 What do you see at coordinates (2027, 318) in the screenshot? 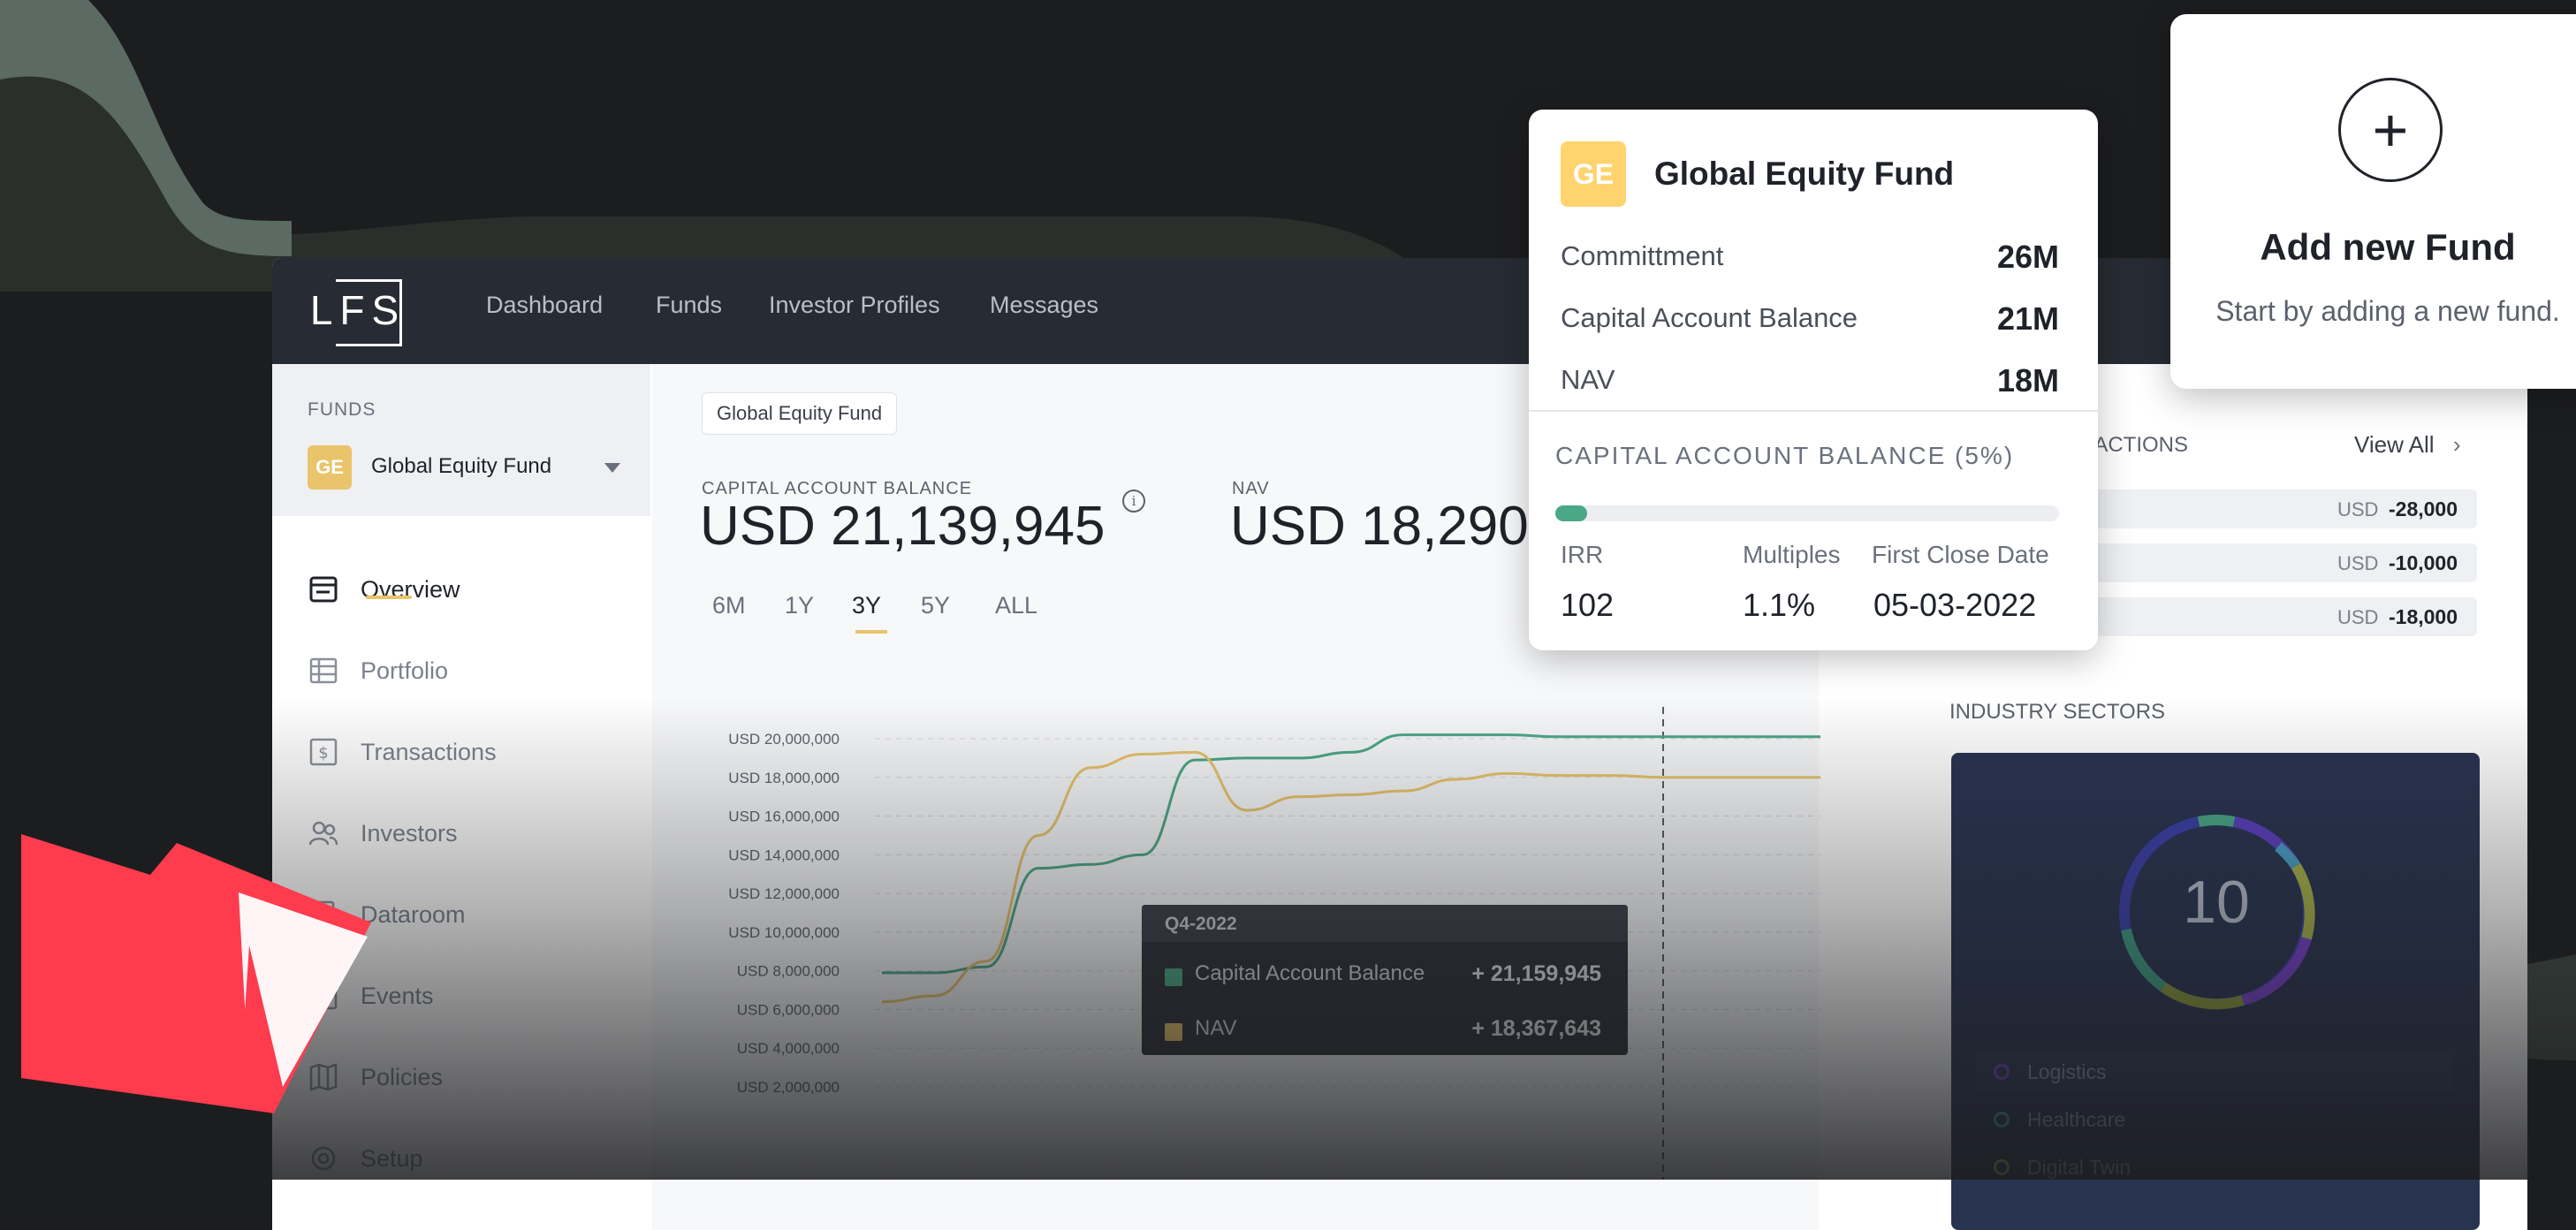
I see `cab-row-value: 21M` at bounding box center [2027, 318].